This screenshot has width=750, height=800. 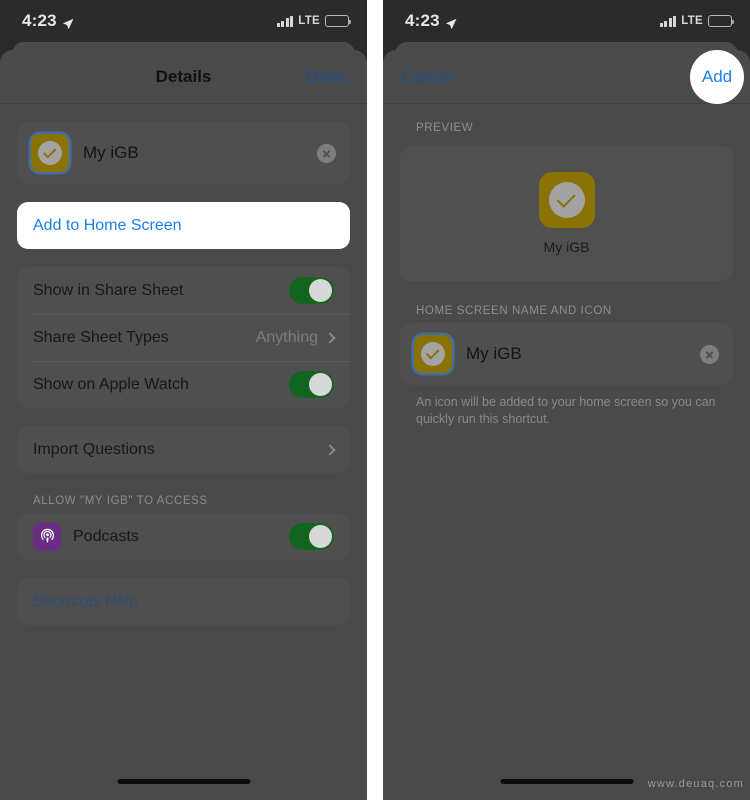 I want to click on show-in-share-sheet-toggle, so click(x=311, y=290).